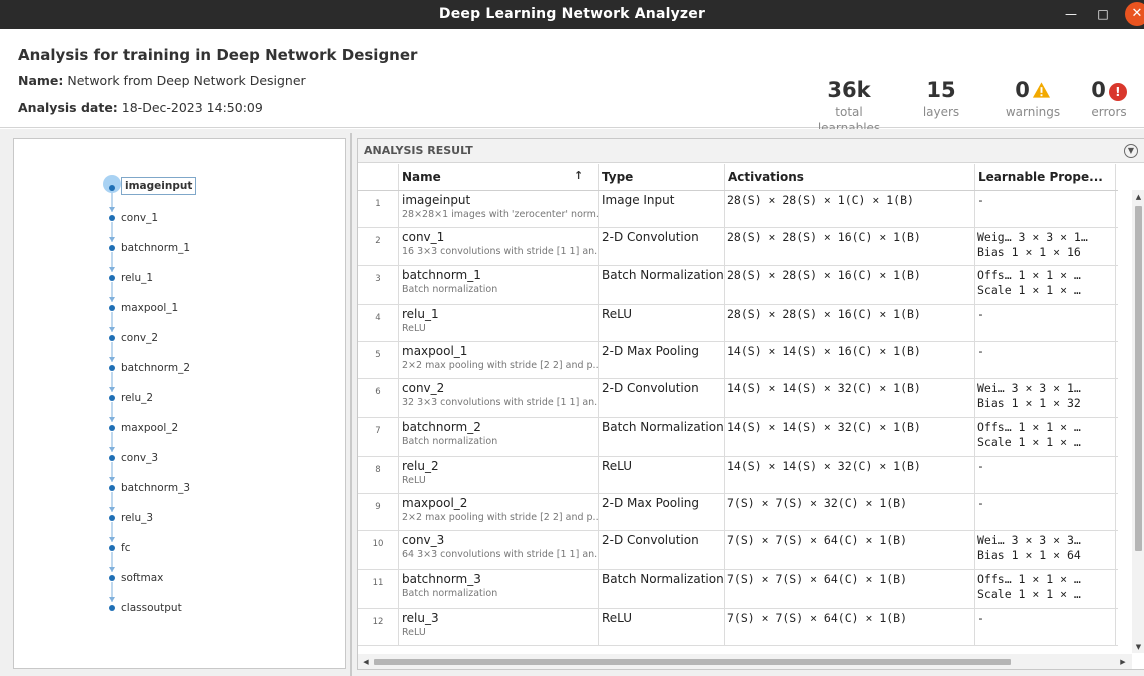  Describe the element at coordinates (1138, 378) in the screenshot. I see `vertical-scroll-thumb` at that location.